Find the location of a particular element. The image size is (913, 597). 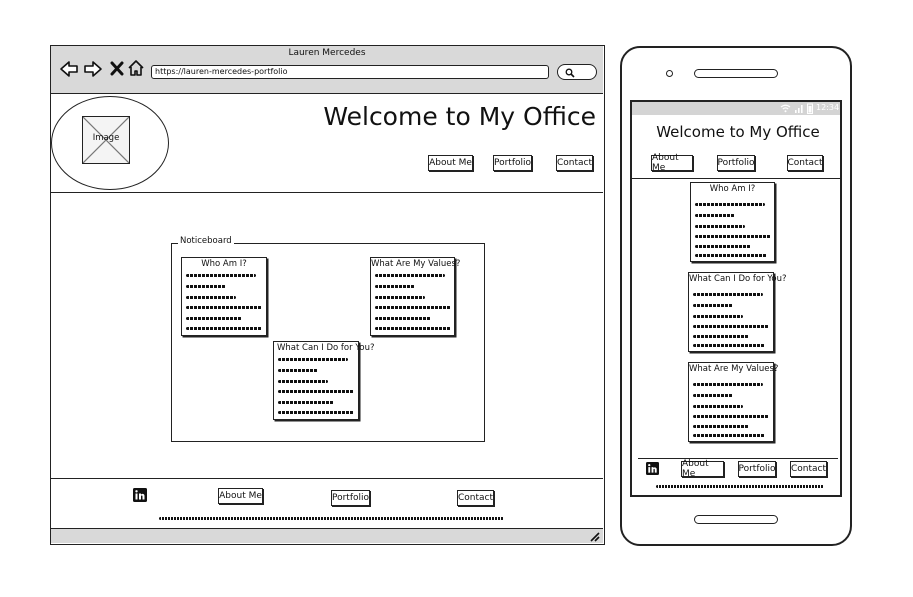

browser-title: Lauren Mercedes is located at coordinates (327, 53).